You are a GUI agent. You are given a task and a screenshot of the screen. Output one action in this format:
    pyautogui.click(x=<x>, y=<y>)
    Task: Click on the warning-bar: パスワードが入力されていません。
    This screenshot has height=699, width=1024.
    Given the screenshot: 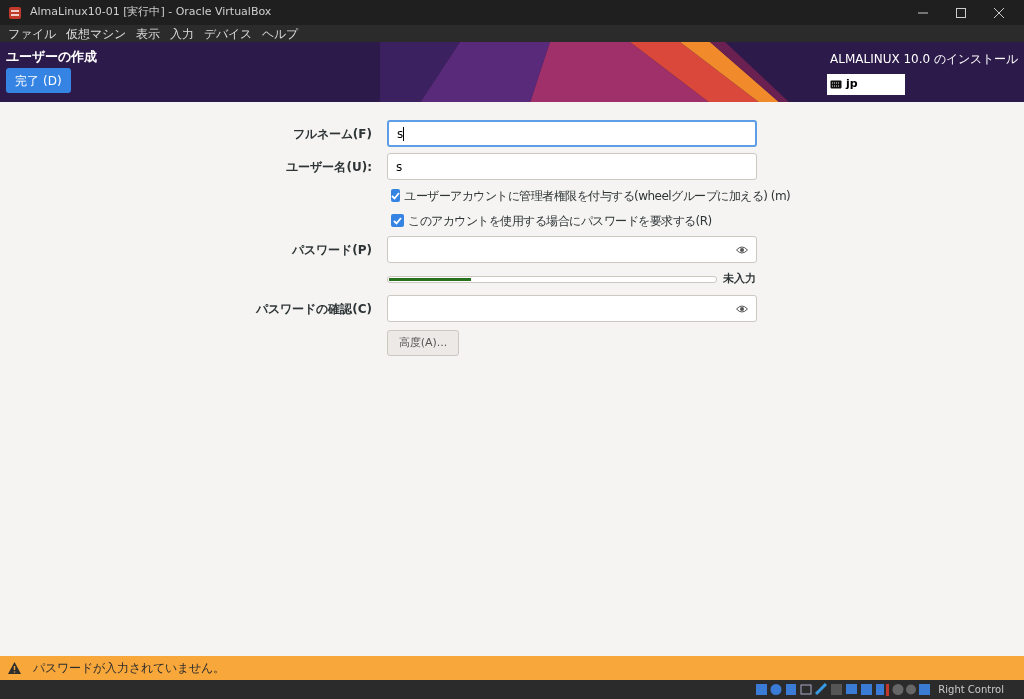 What is the action you would take?
    pyautogui.click(x=512, y=668)
    